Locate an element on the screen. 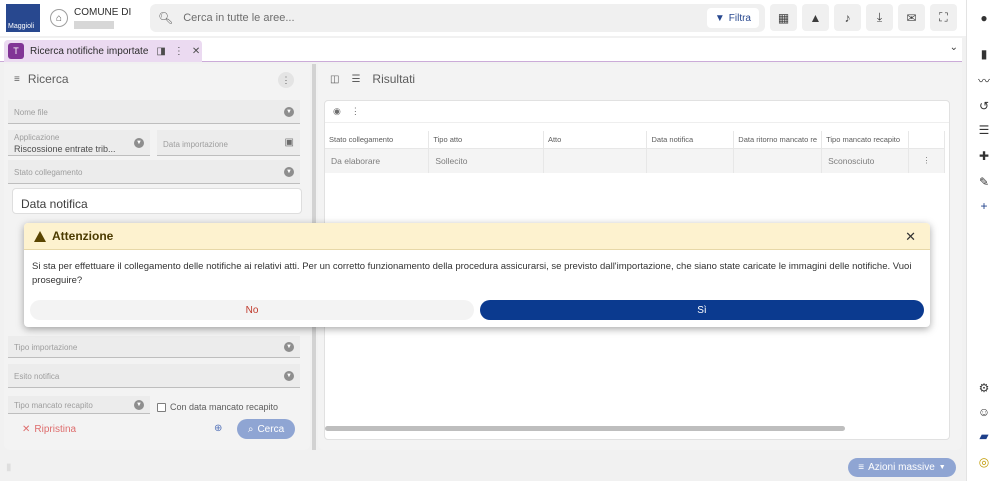 This screenshot has width=1000, height=481. account-icon: ● is located at coordinates (984, 18).